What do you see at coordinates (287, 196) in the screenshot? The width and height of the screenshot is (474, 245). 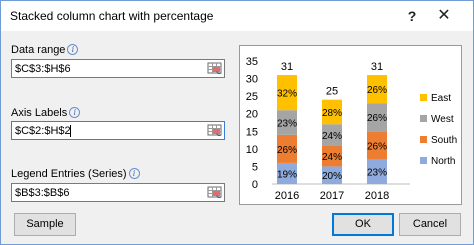 I see `x-tick-label: 2016` at bounding box center [287, 196].